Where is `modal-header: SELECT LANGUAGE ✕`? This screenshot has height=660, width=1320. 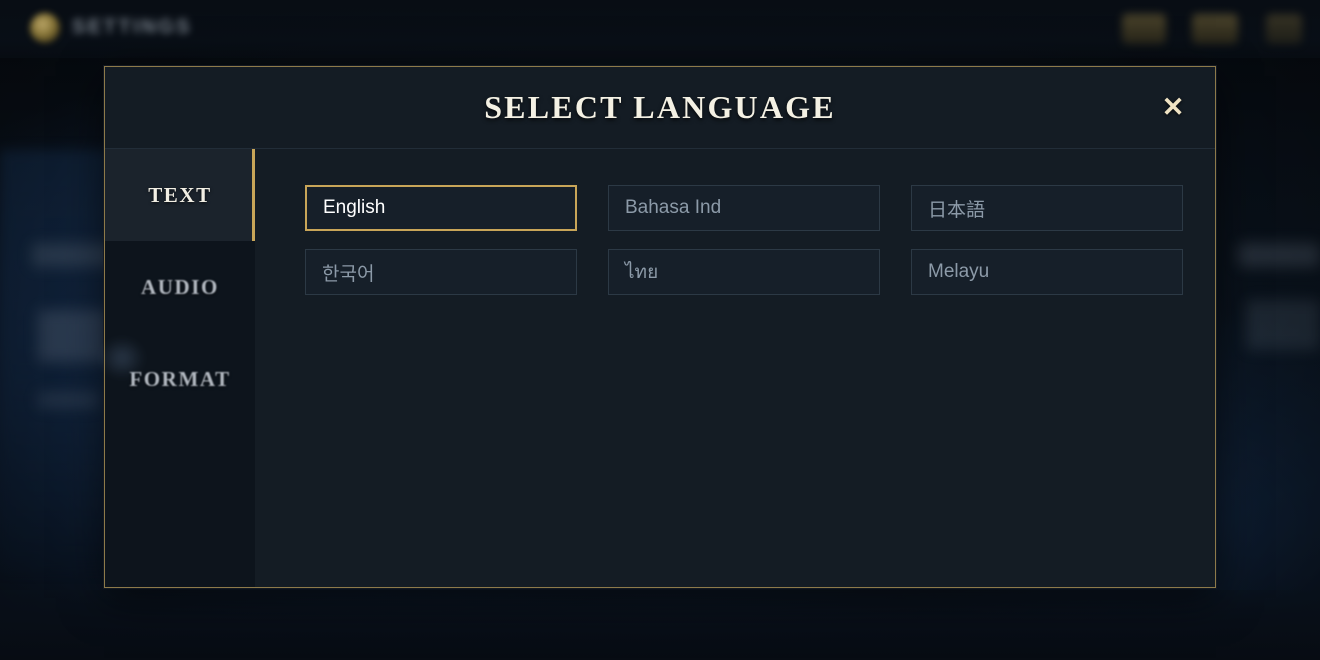 modal-header: SELECT LANGUAGE ✕ is located at coordinates (660, 108).